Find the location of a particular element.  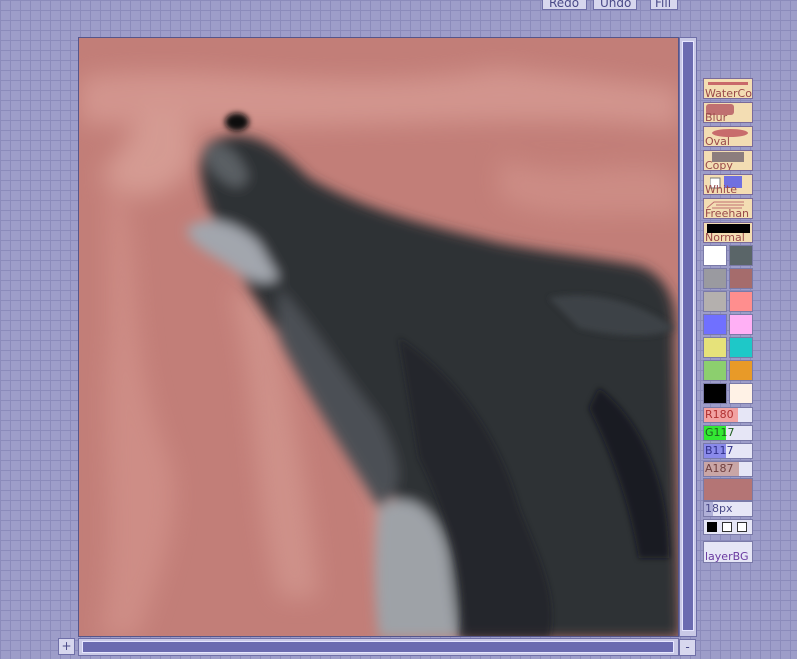

tool-white: White is located at coordinates (728, 184).